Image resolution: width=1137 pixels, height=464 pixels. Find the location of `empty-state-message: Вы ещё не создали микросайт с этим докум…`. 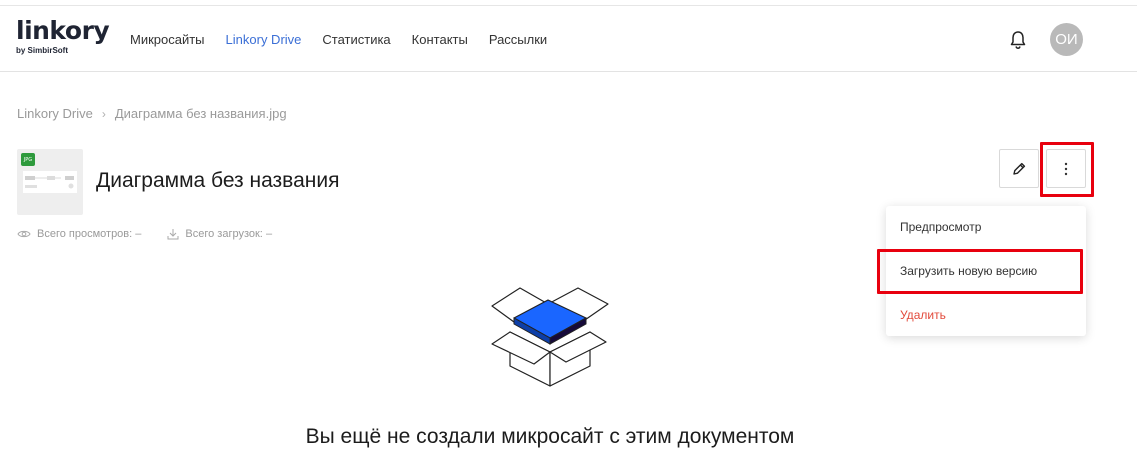

empty-state-message: Вы ещё не создали микросайт с этим докум… is located at coordinates (550, 436).